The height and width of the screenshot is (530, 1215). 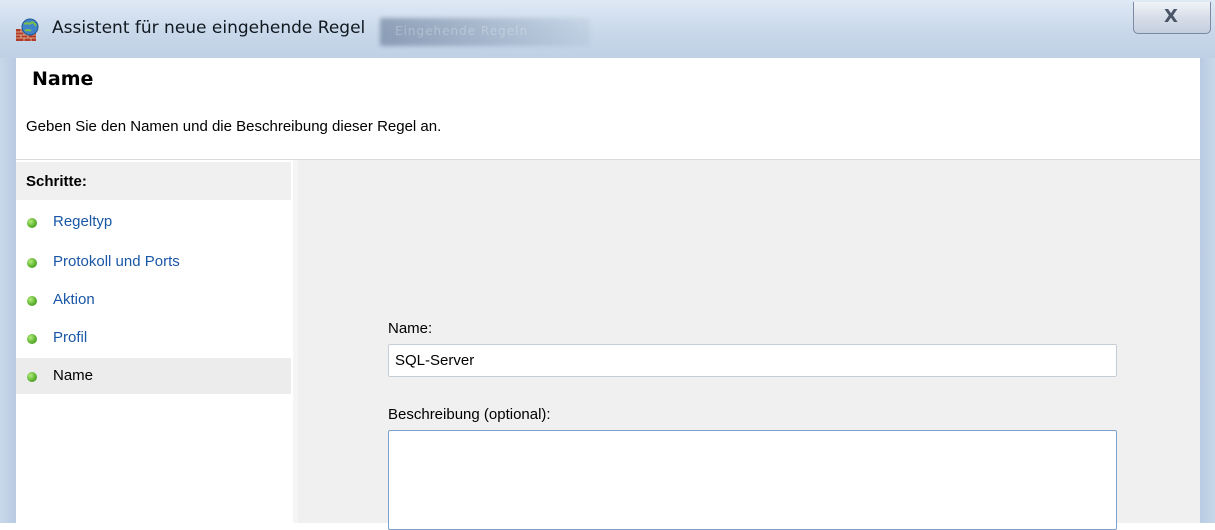 I want to click on step-label: Profil, so click(x=70, y=337).